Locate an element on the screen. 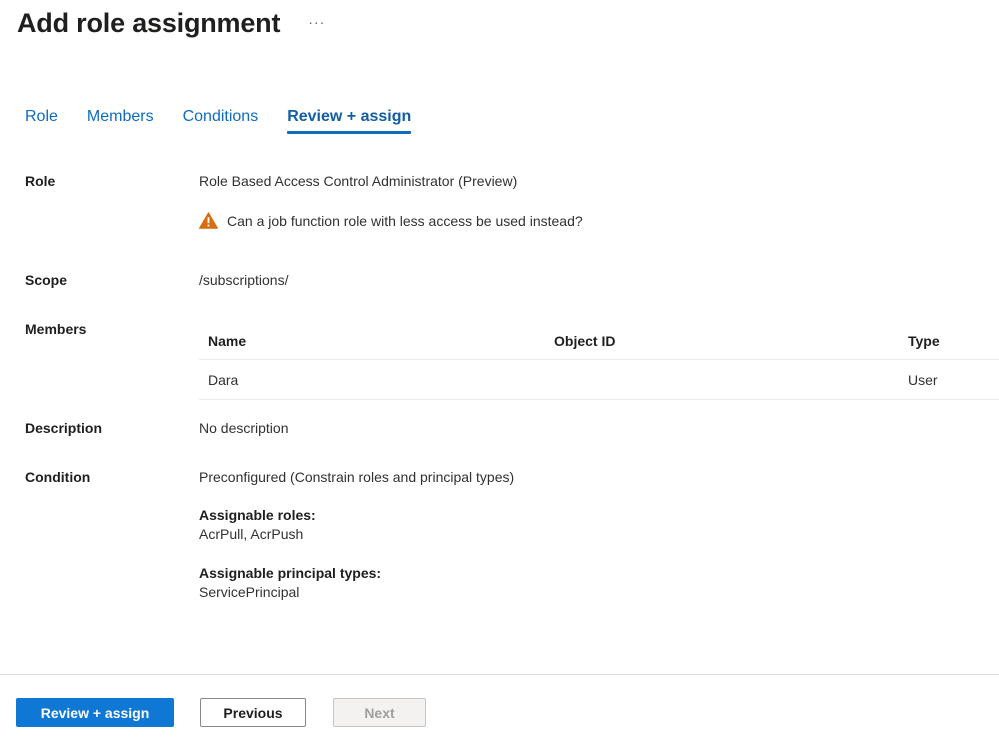 The width and height of the screenshot is (999, 748). wizard-tabs: Role Members Conditions Review + assign is located at coordinates (232, 121).